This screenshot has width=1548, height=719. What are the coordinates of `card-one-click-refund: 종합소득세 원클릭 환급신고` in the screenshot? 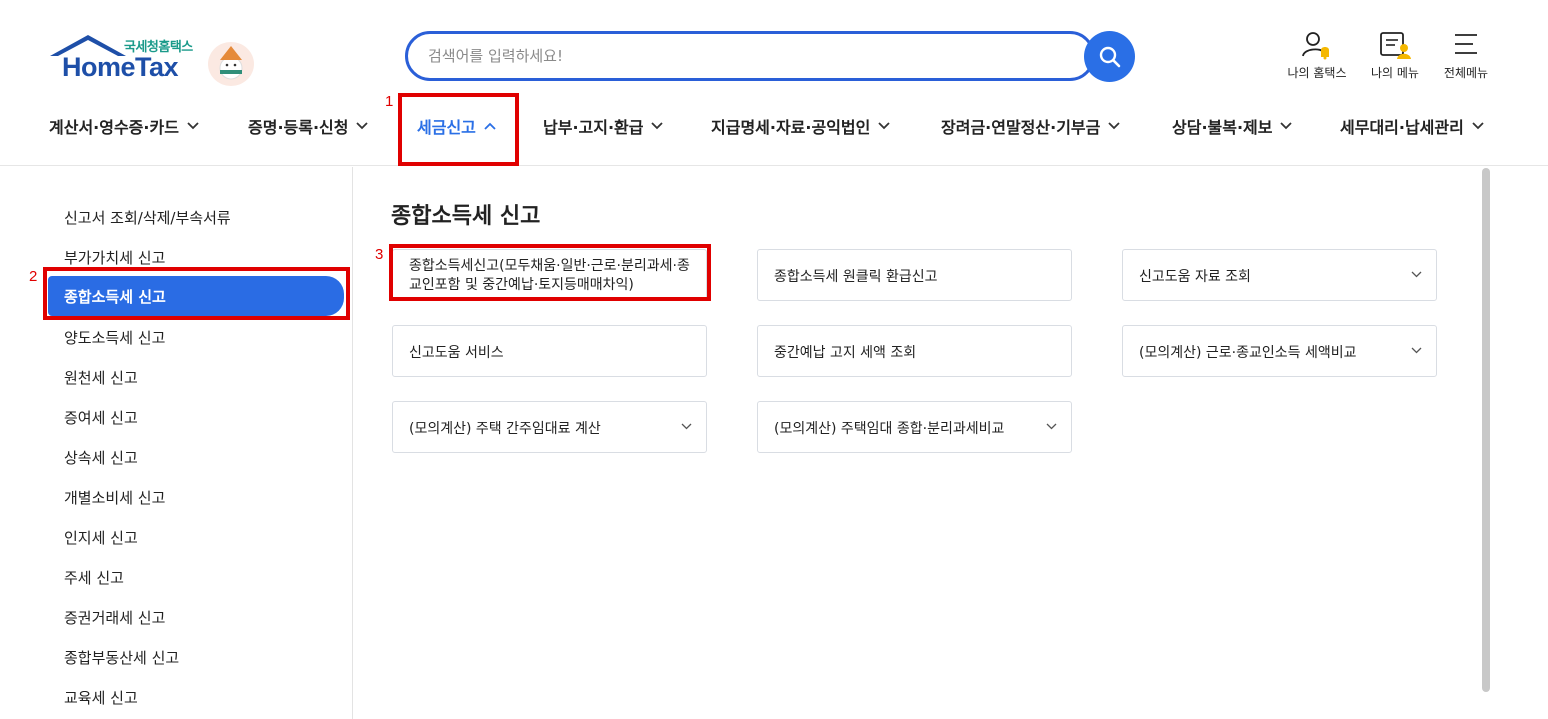 It's located at (914, 275).